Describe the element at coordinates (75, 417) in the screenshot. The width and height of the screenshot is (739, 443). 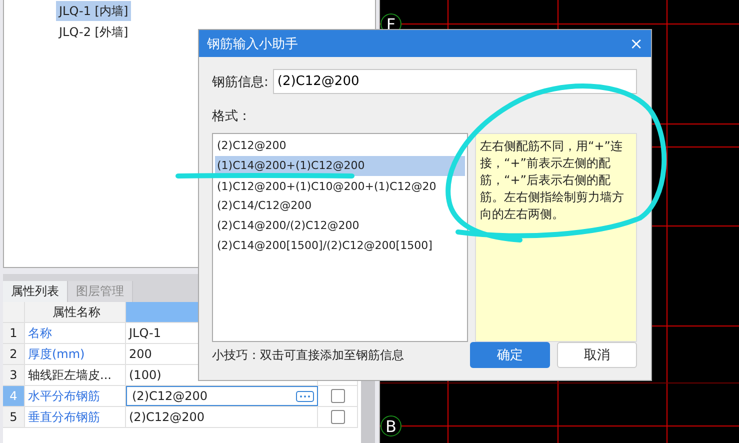
I see `property-name: 垂直分布钢筋` at that location.